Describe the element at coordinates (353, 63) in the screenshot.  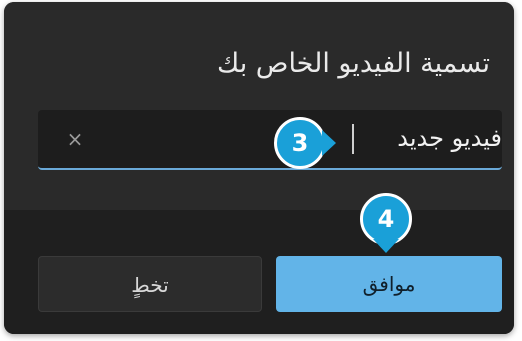
I see `dialog-title: تسمية الفيديو الخاص بك` at that location.